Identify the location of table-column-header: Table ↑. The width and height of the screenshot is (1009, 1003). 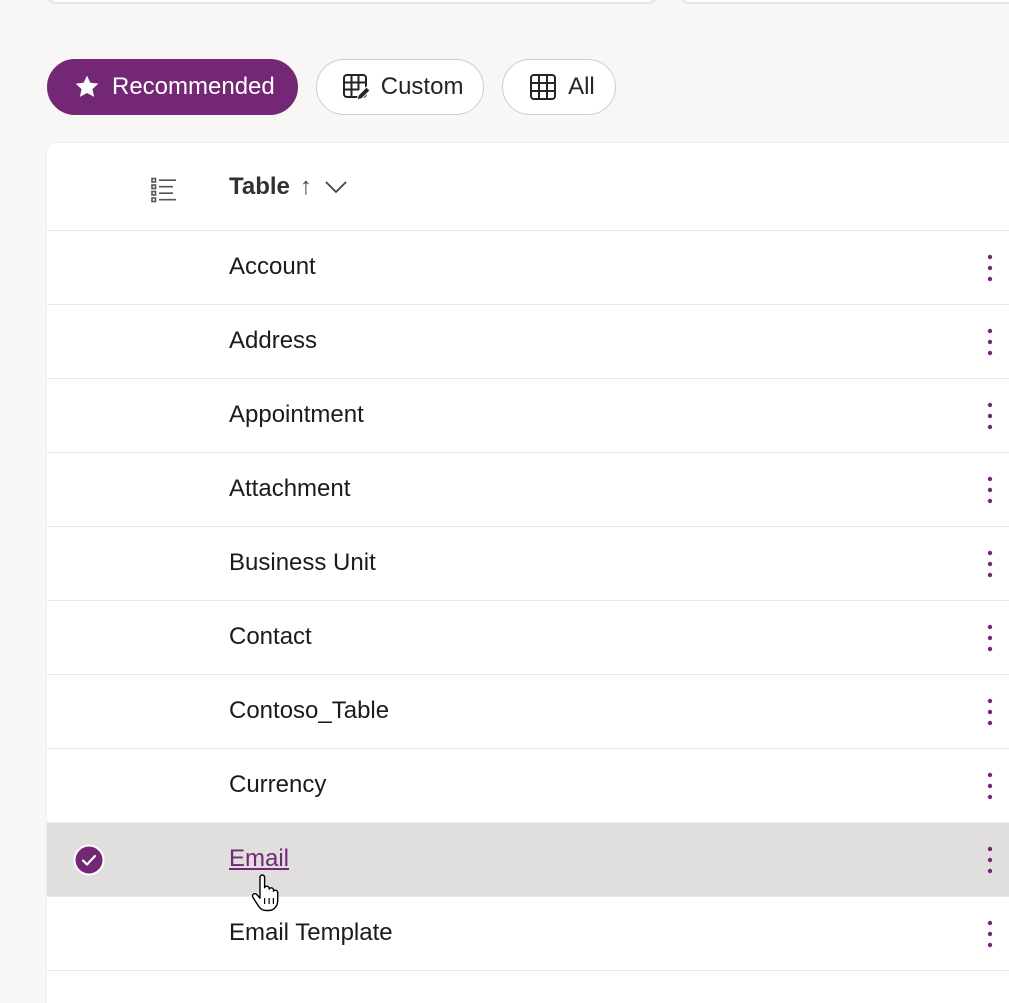
(288, 187).